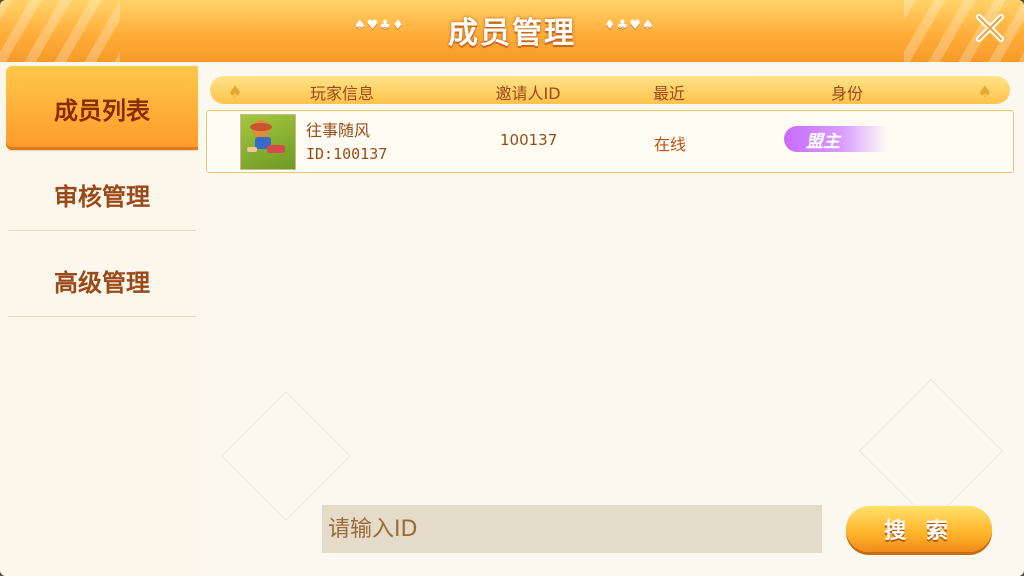 Image resolution: width=1024 pixels, height=576 pixels. I want to click on search-button: 搜 索, so click(919, 529).